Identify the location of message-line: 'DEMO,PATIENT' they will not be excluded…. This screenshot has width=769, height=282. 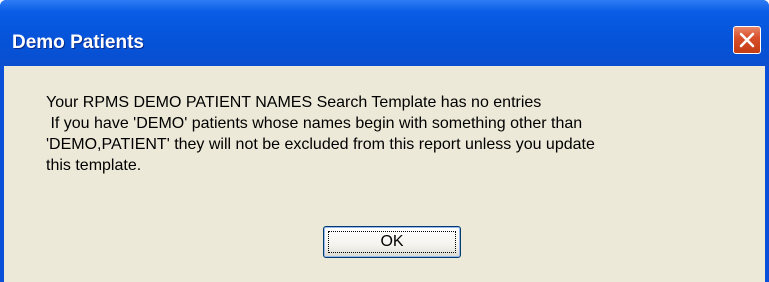
(320, 144).